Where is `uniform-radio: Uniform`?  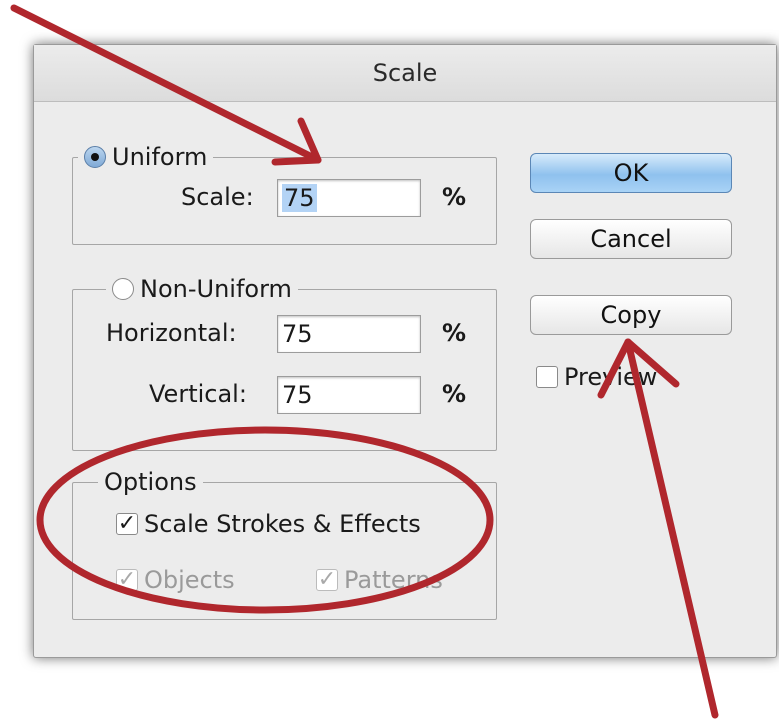 uniform-radio: Uniform is located at coordinates (146, 157).